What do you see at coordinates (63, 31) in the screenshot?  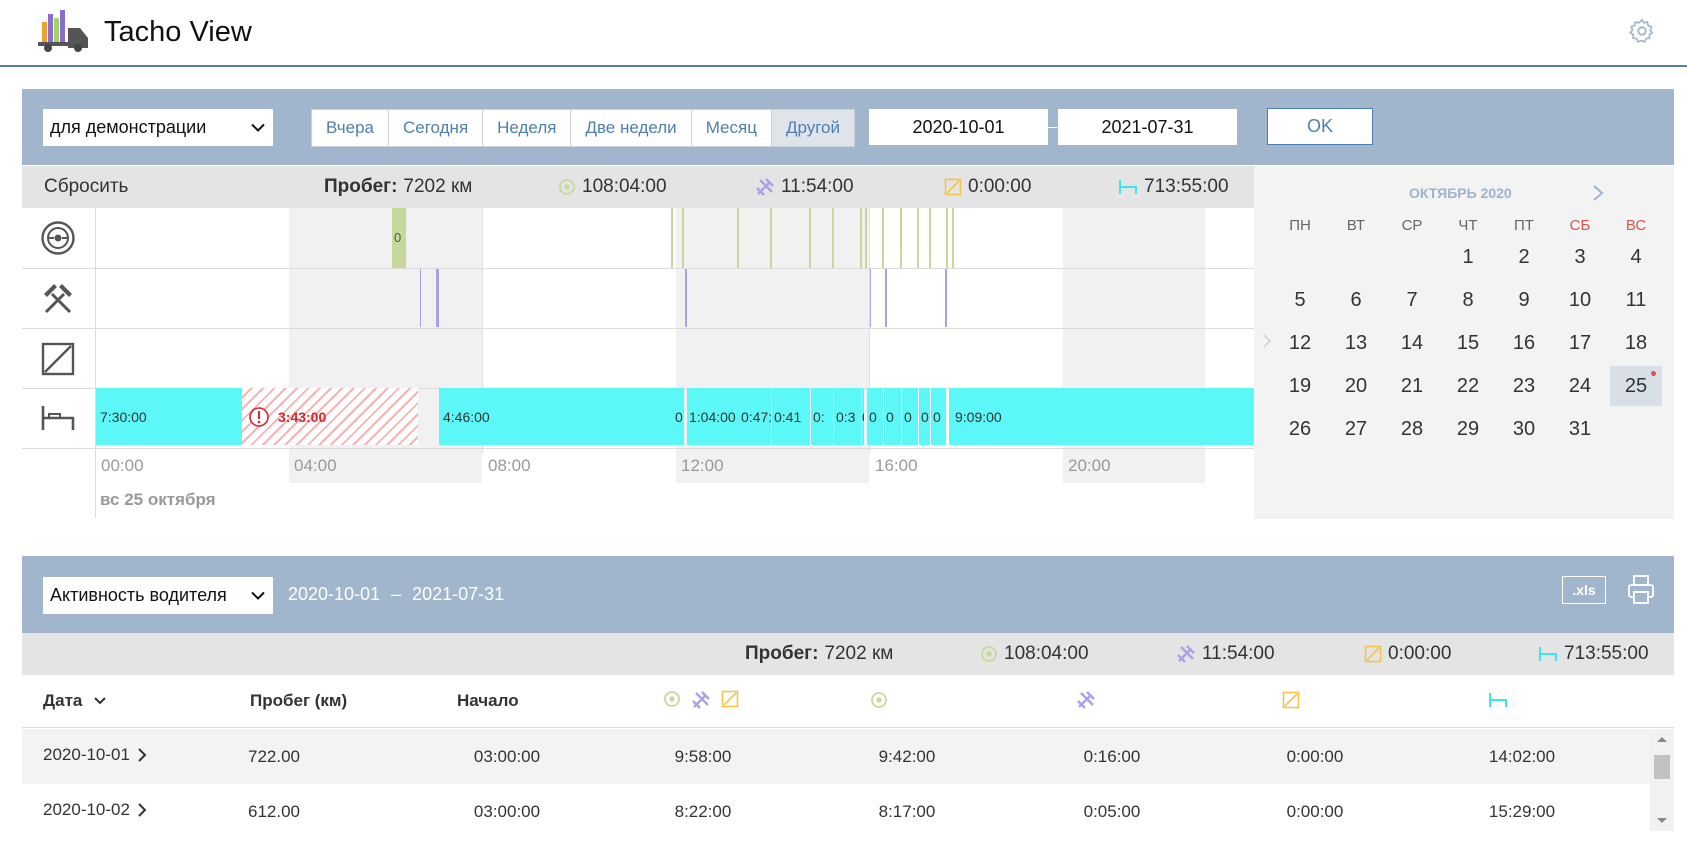 I see `truck-chart-logo` at bounding box center [63, 31].